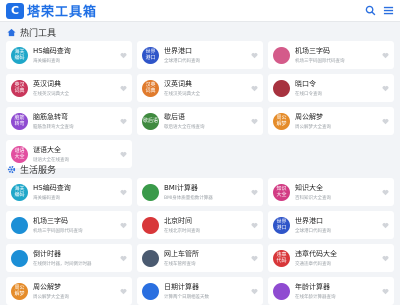 The width and height of the screenshot is (400, 305). I want to click on tool-card: 晓口令 在线口令查询, so click(331, 88).